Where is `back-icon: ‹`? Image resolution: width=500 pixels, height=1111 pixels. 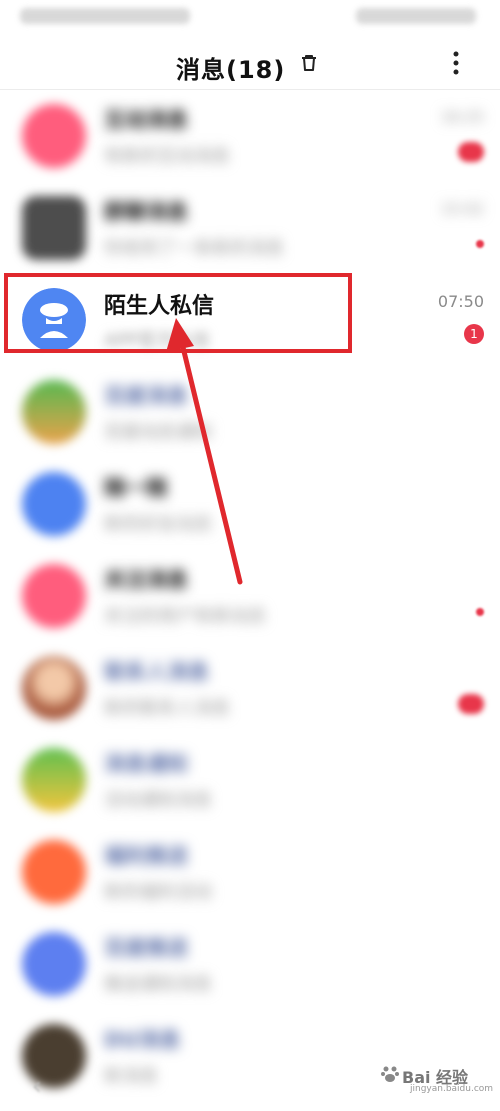 back-icon: ‹ is located at coordinates (37, 1086).